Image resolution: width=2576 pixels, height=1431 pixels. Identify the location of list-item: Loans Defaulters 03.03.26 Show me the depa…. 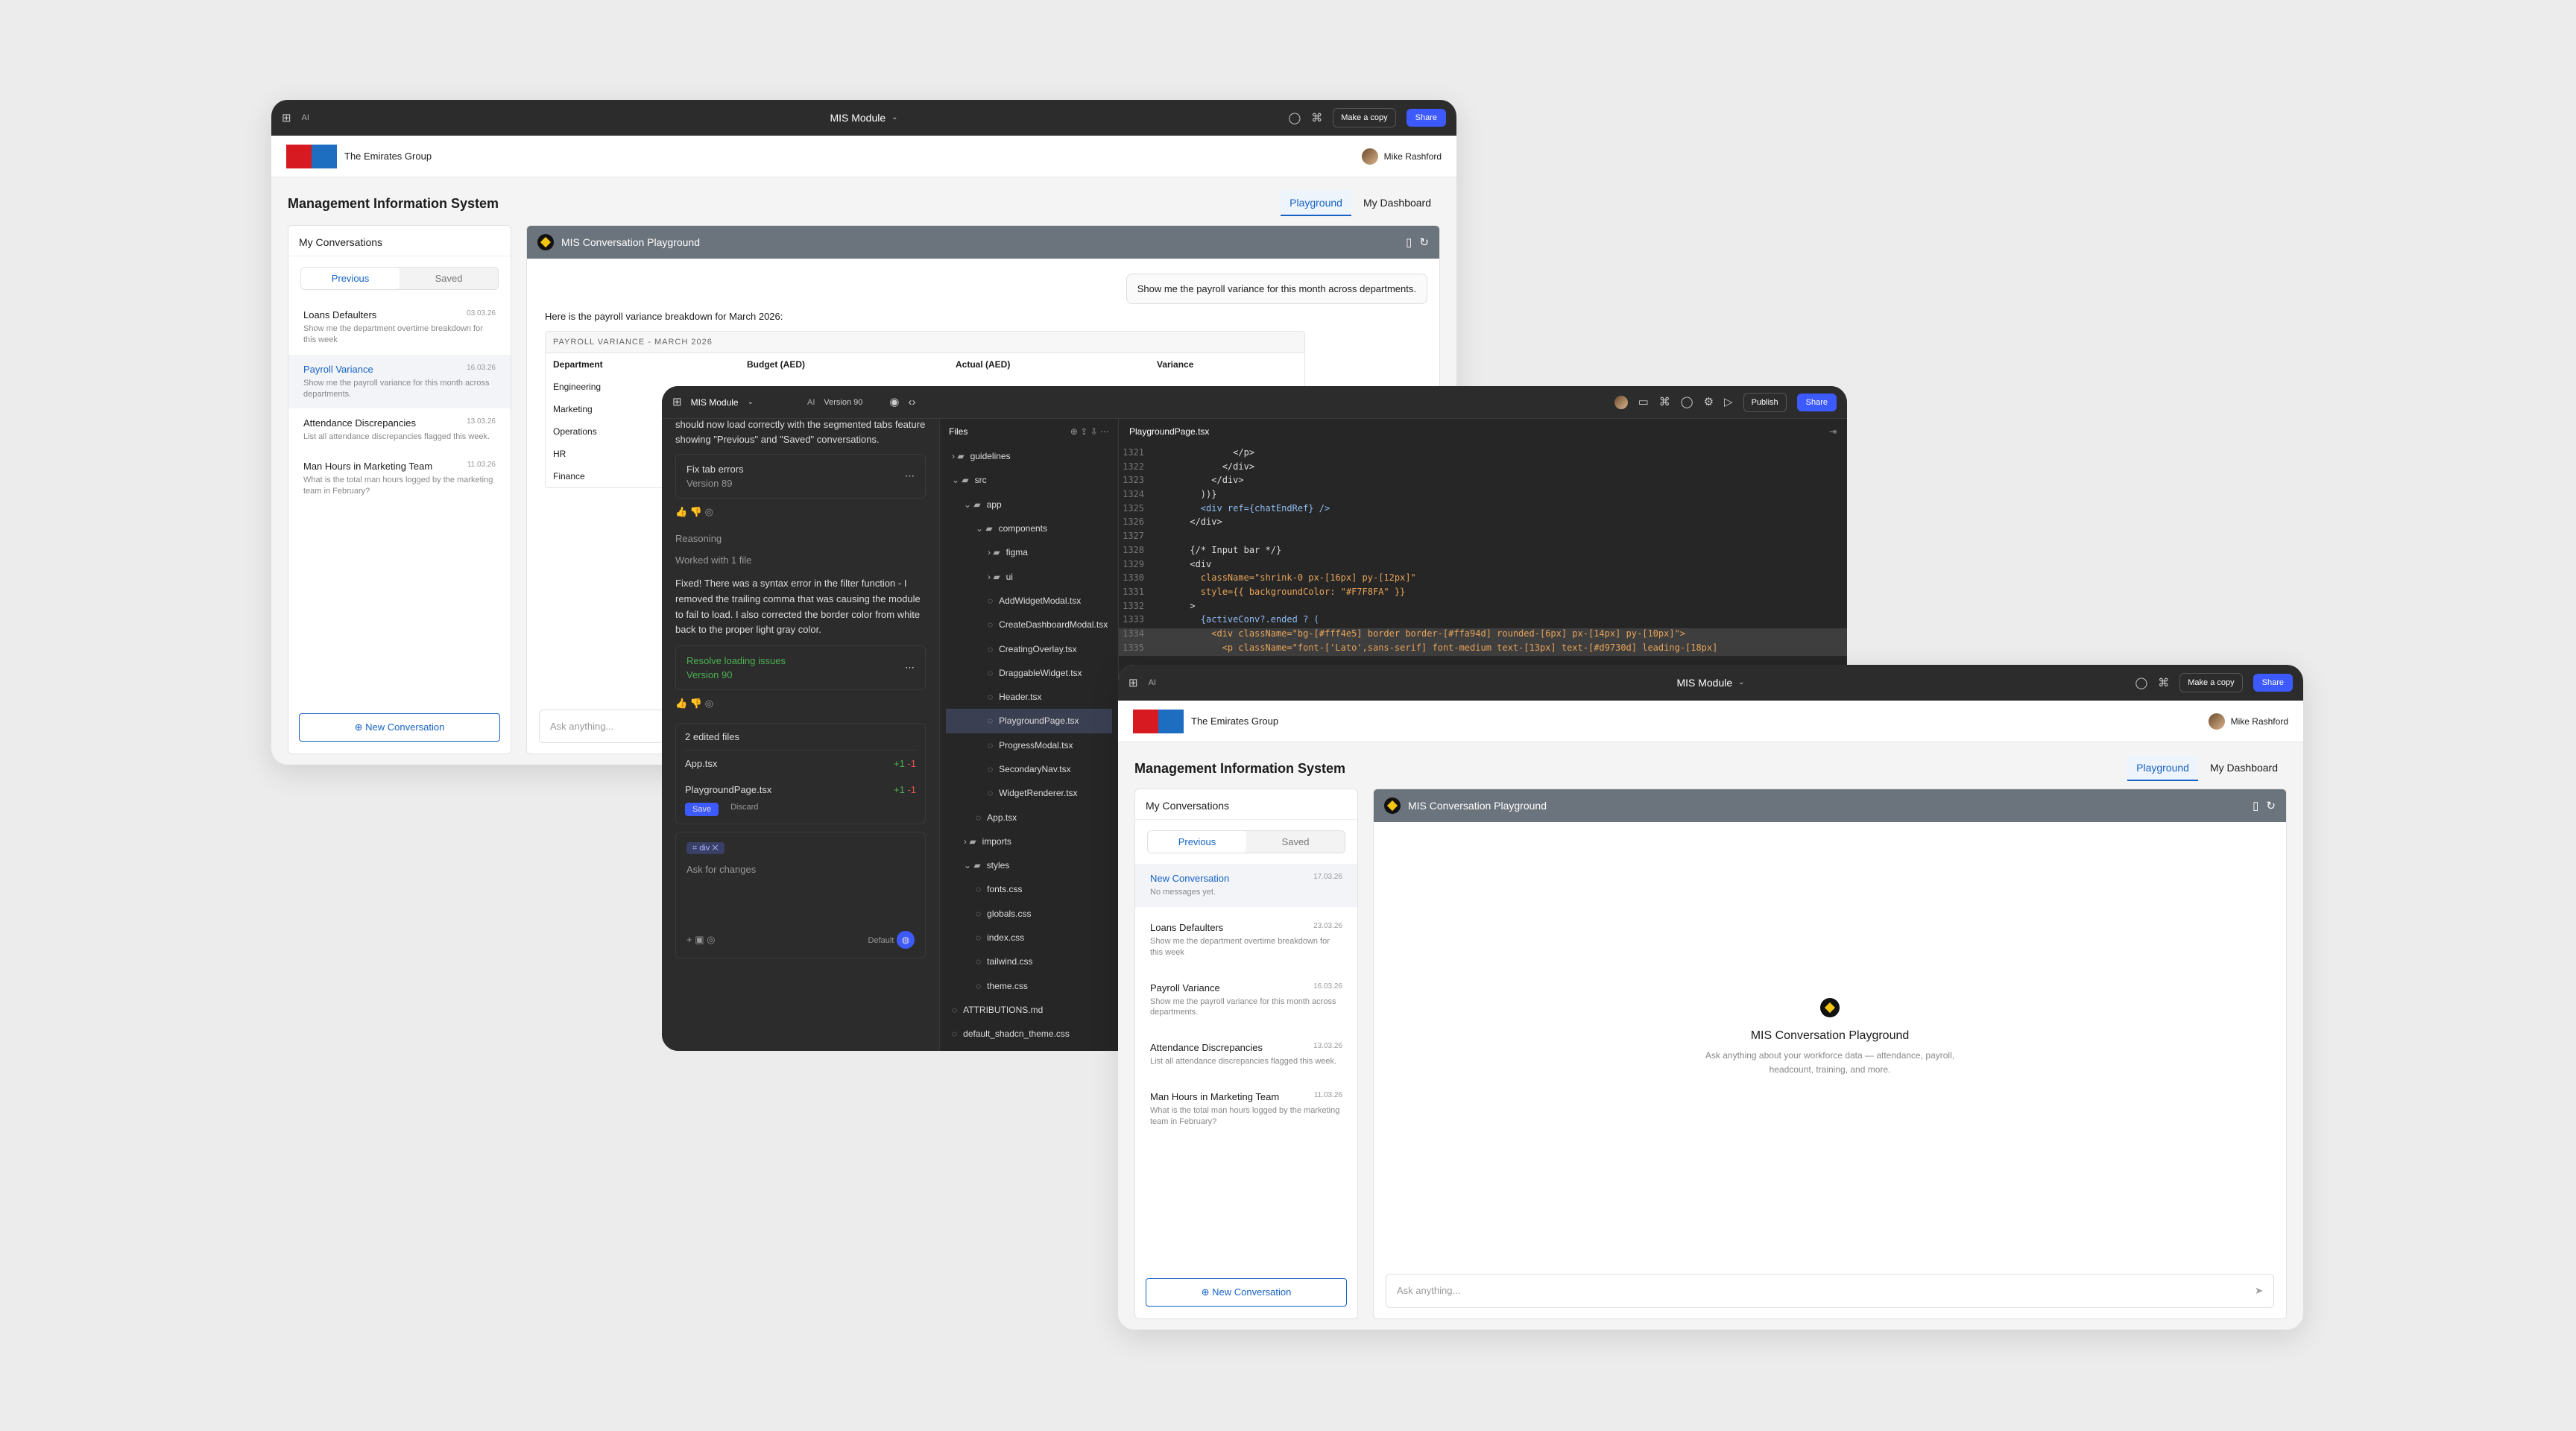
(399, 328).